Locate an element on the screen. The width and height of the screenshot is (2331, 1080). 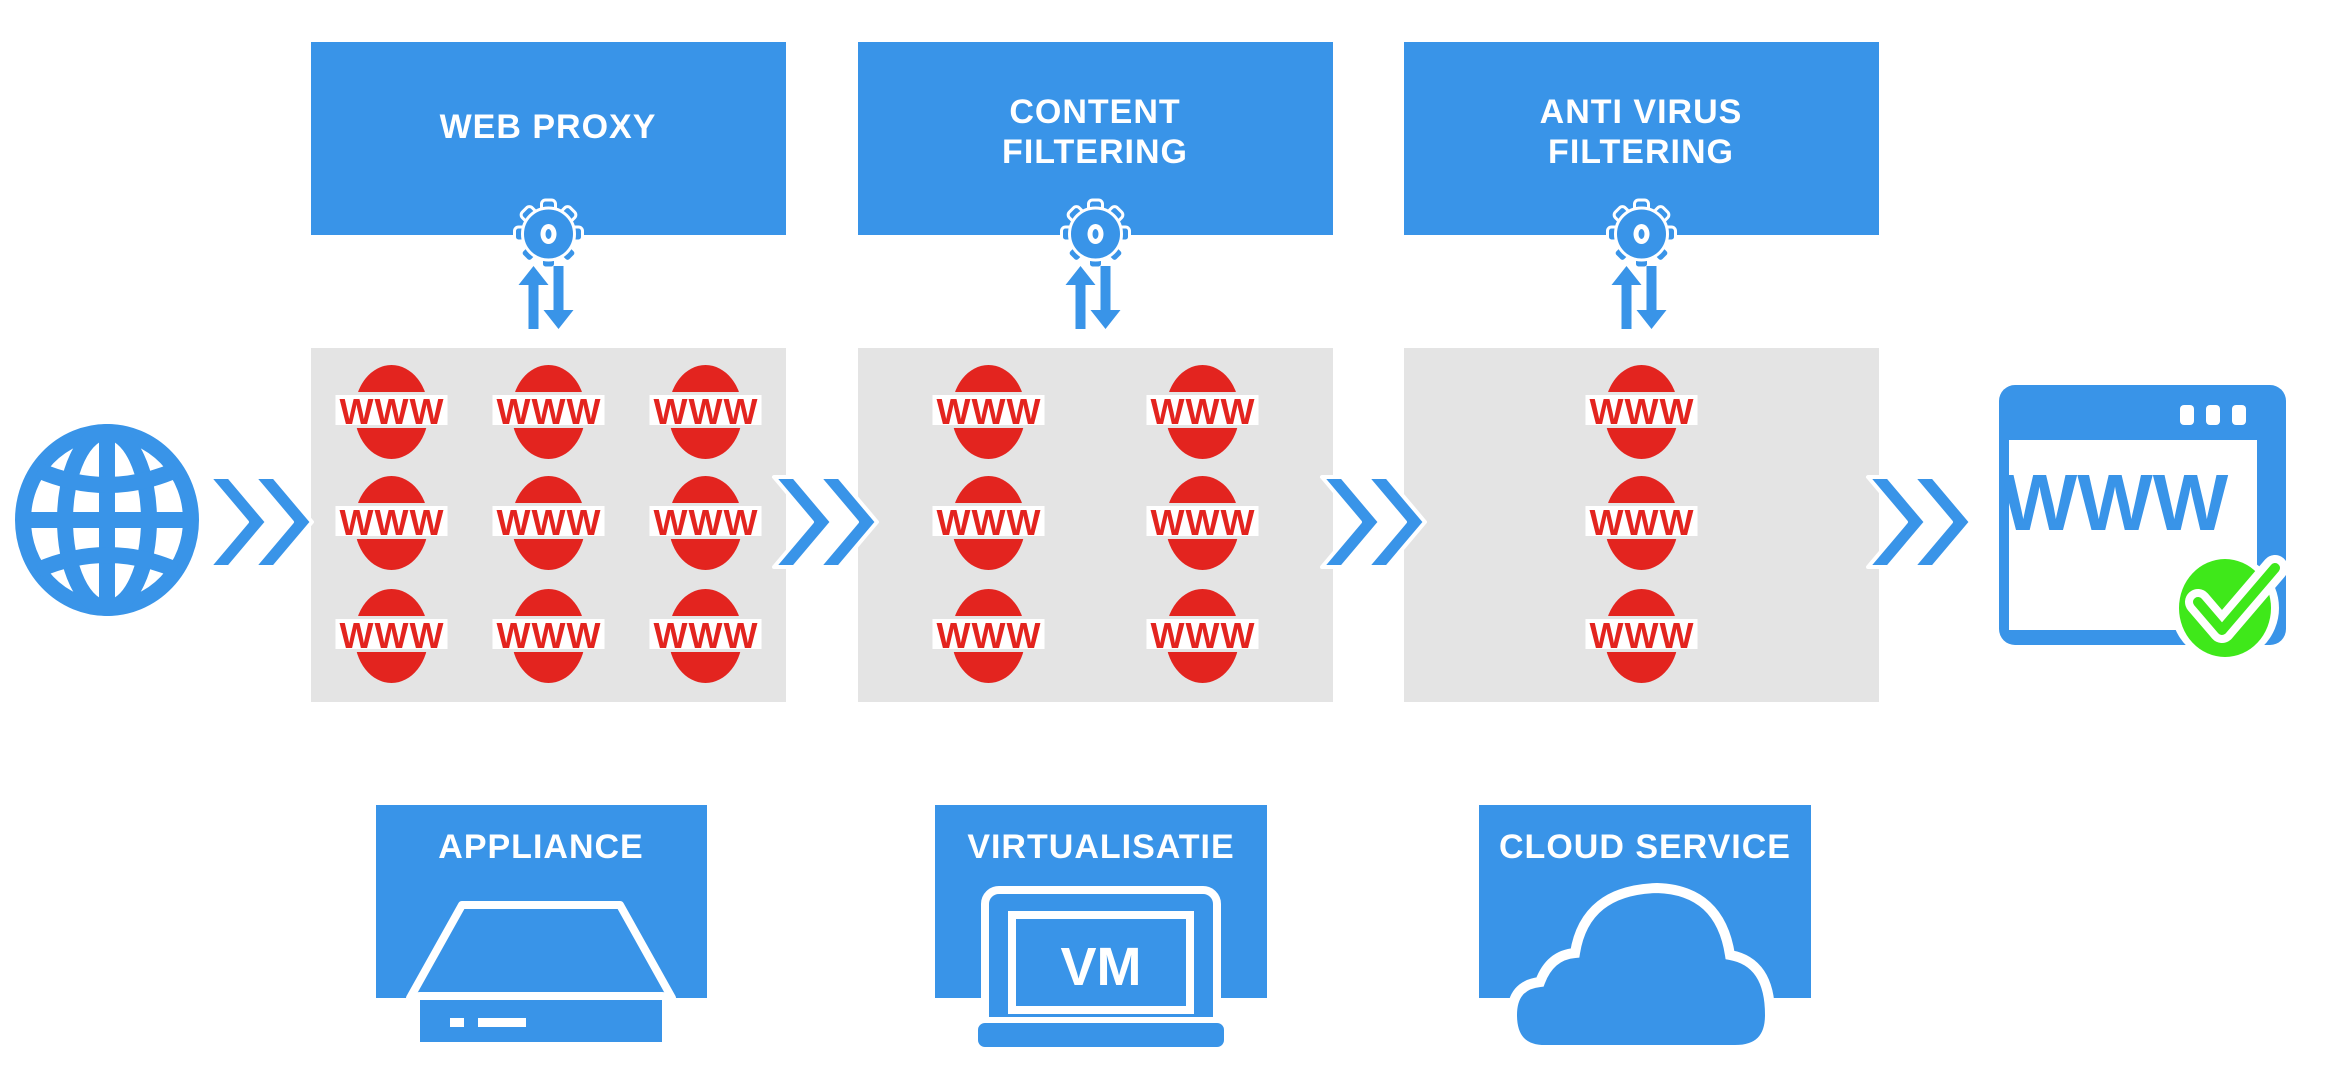
browser-window-icon: WWW is located at coordinates (2143, 523).